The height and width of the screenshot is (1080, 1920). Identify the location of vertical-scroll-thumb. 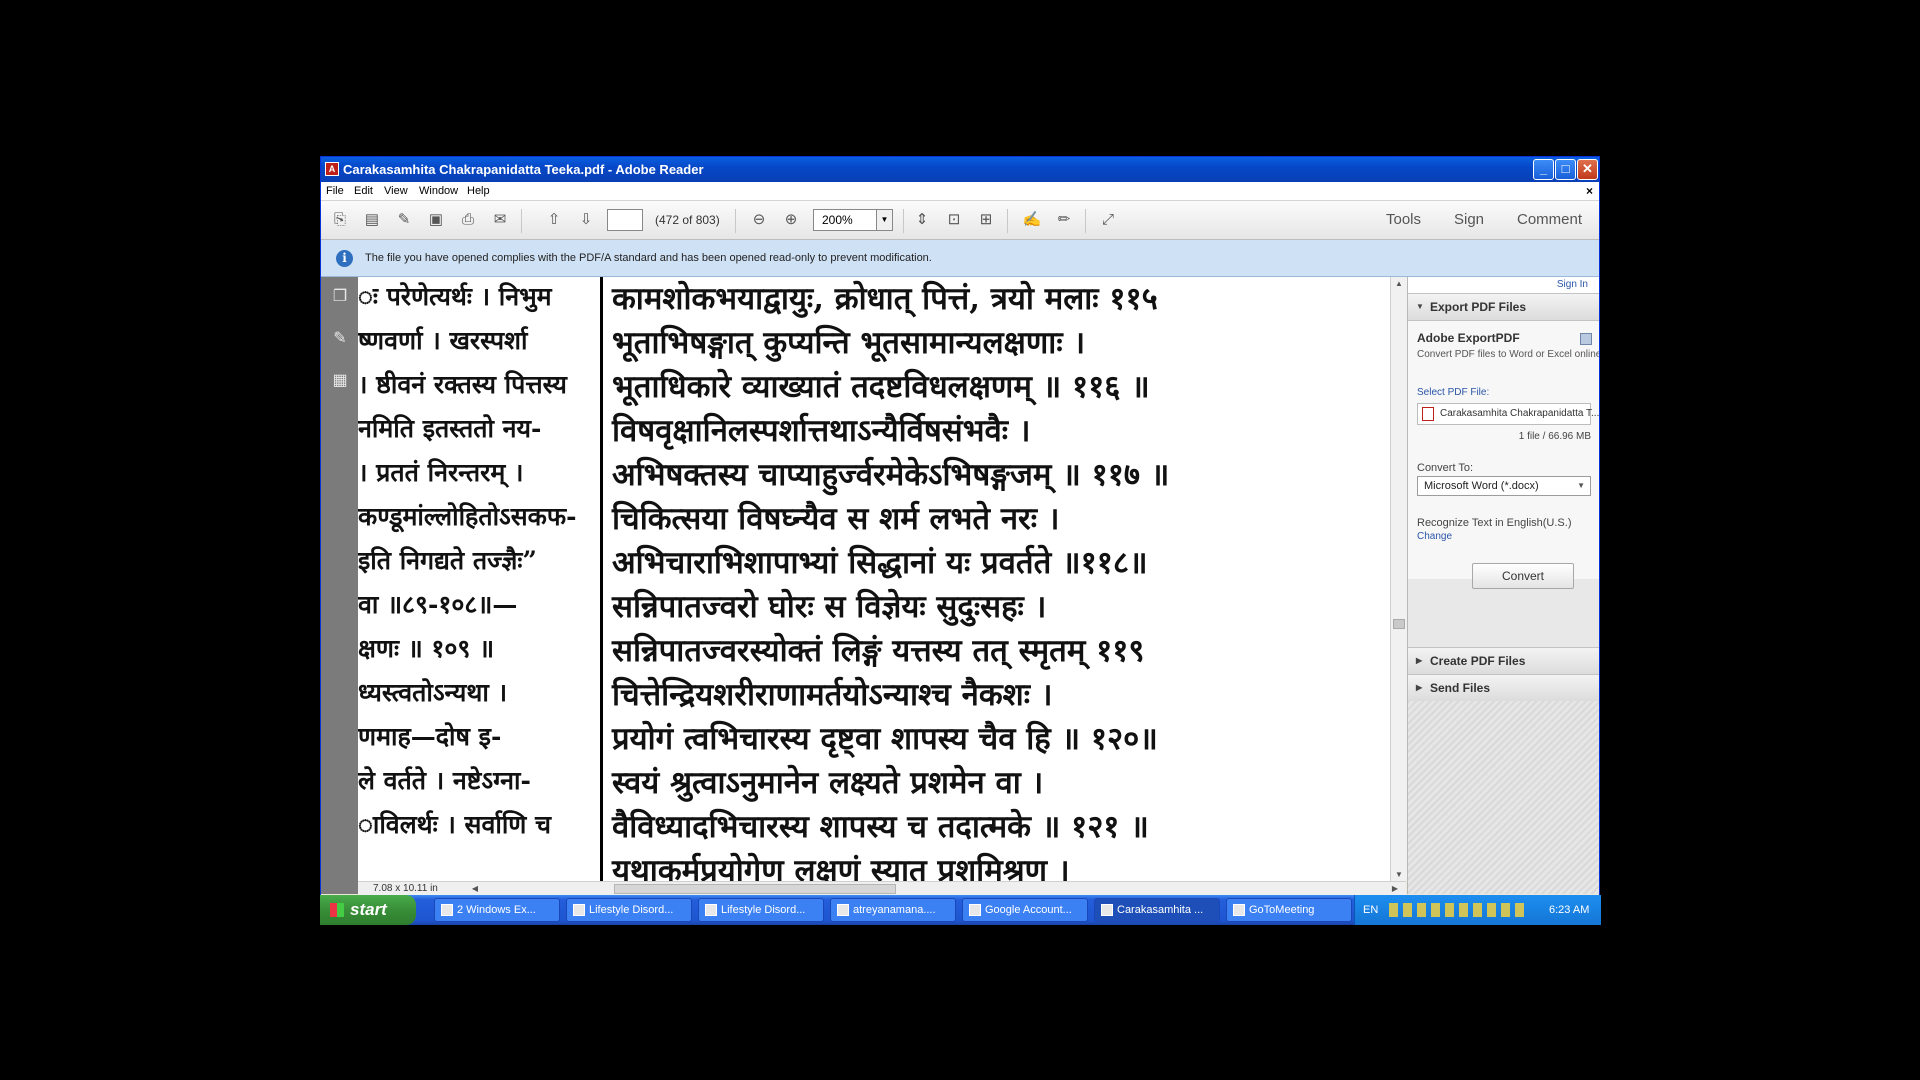
(1399, 624).